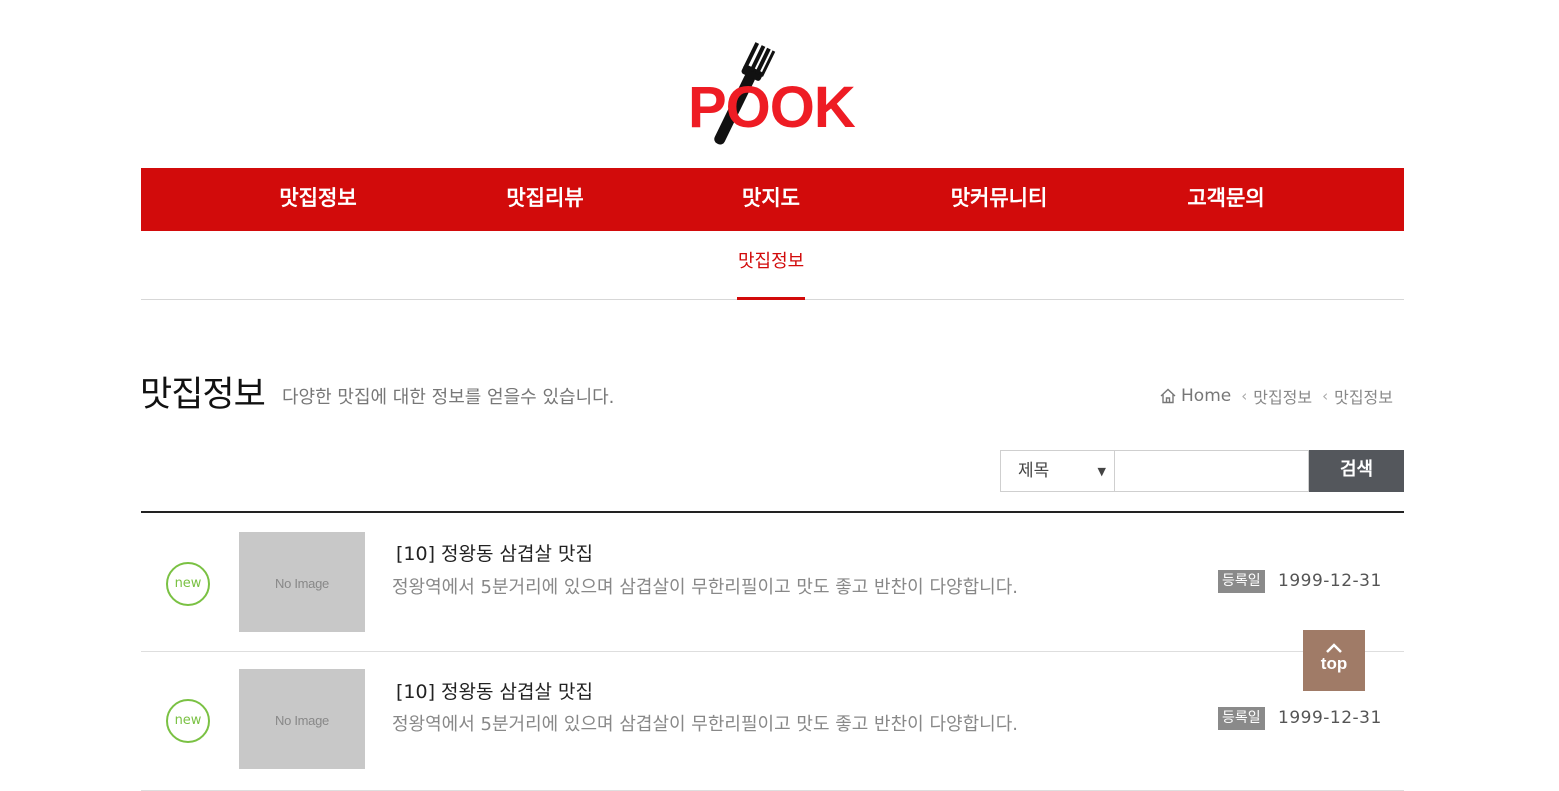  I want to click on breadcrumb-home: Home, so click(1206, 396).